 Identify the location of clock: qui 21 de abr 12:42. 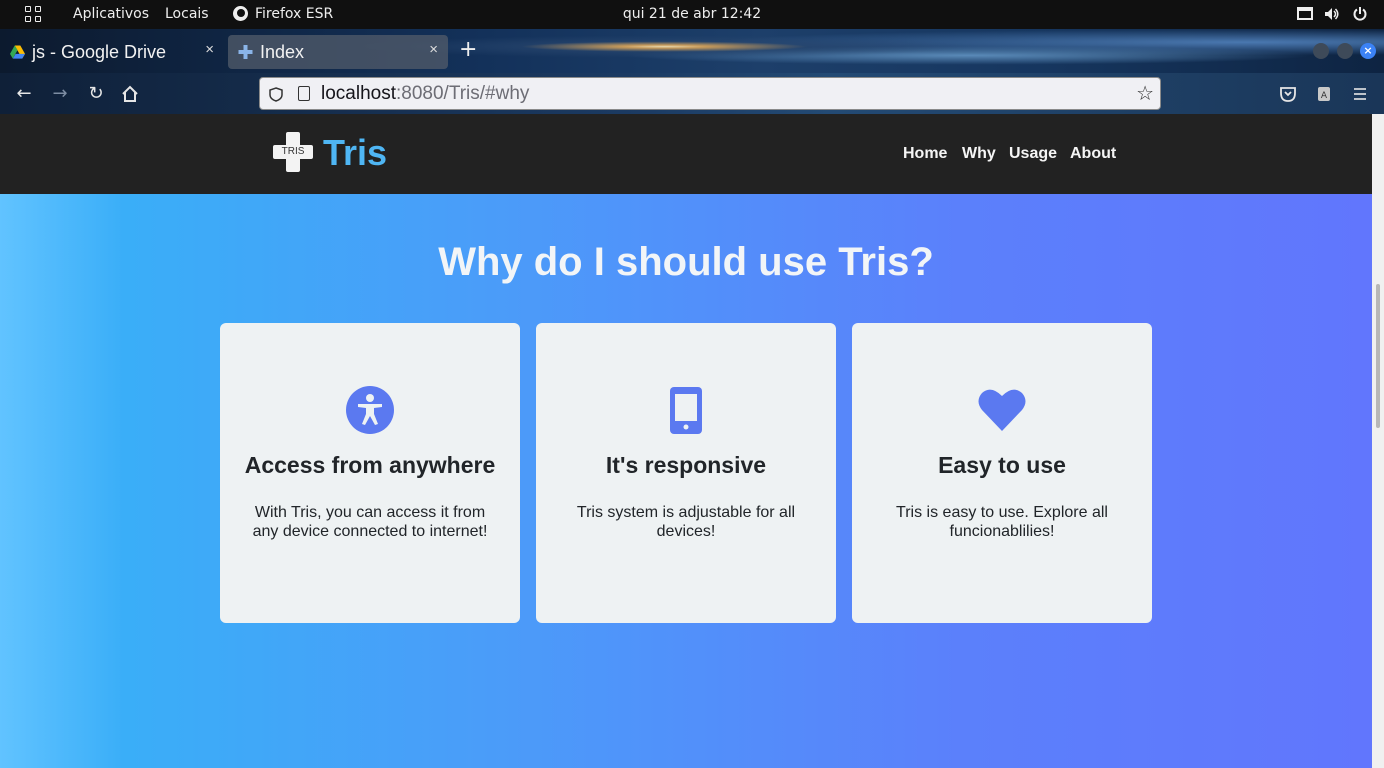
(692, 14).